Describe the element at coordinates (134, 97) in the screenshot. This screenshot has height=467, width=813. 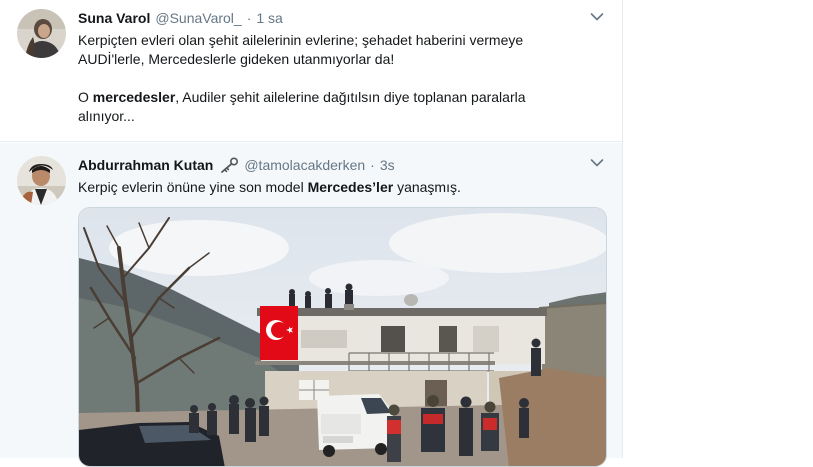
I see `highlighted-term: mercedesler` at that location.